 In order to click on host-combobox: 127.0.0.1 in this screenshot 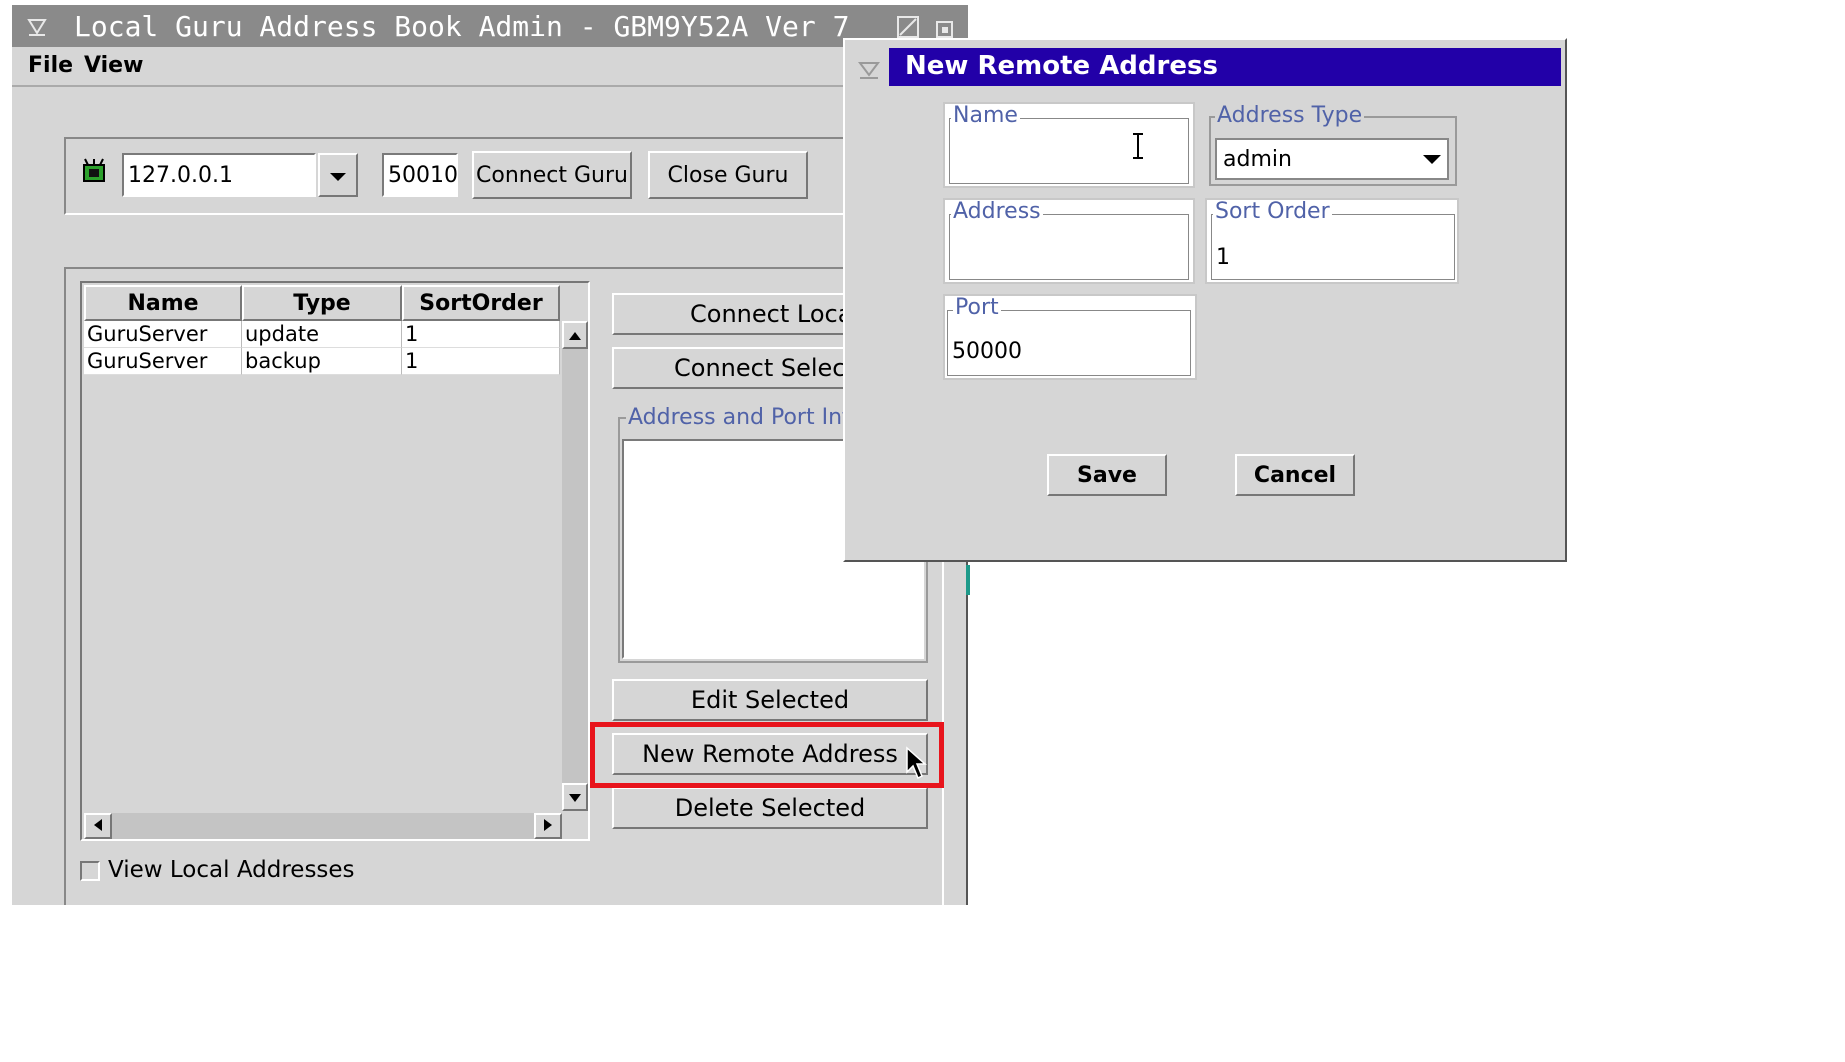, I will do `click(219, 175)`.